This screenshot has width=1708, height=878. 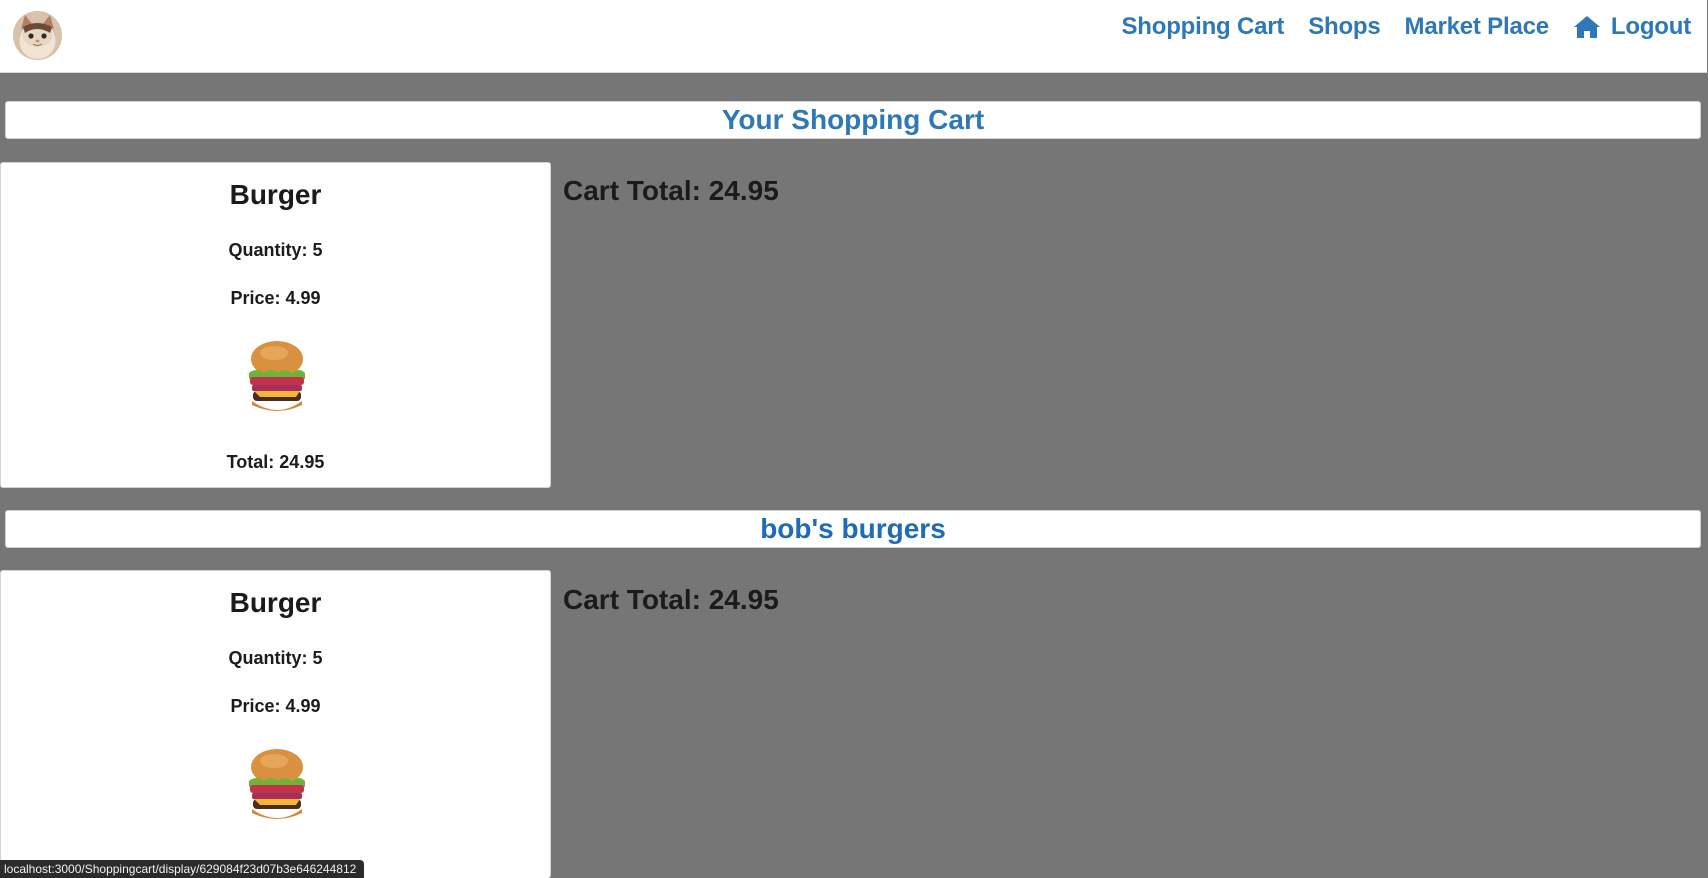 I want to click on nav-link-shops: Shops, so click(x=1344, y=26).